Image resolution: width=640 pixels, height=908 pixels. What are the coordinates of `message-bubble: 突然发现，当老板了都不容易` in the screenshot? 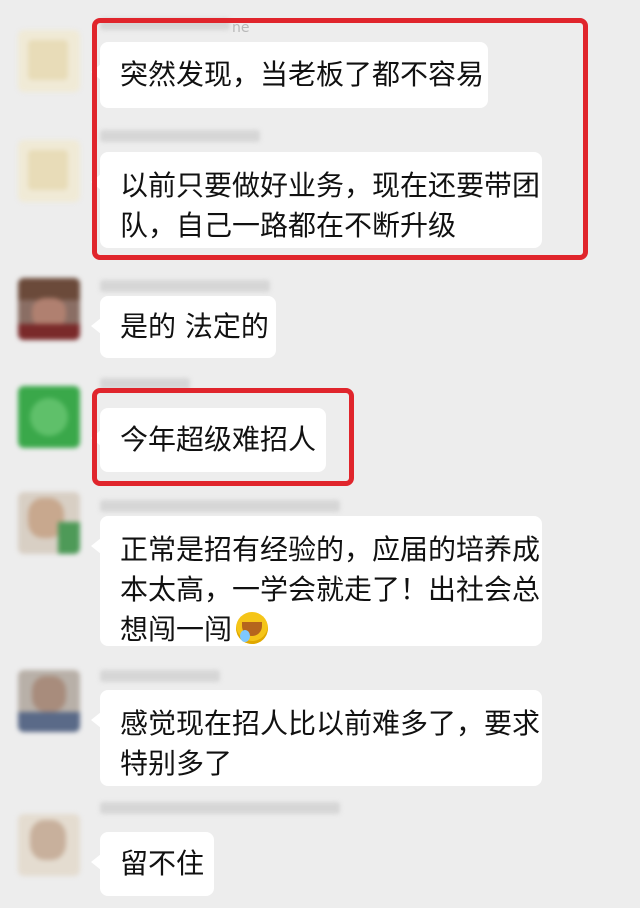 It's located at (289, 75).